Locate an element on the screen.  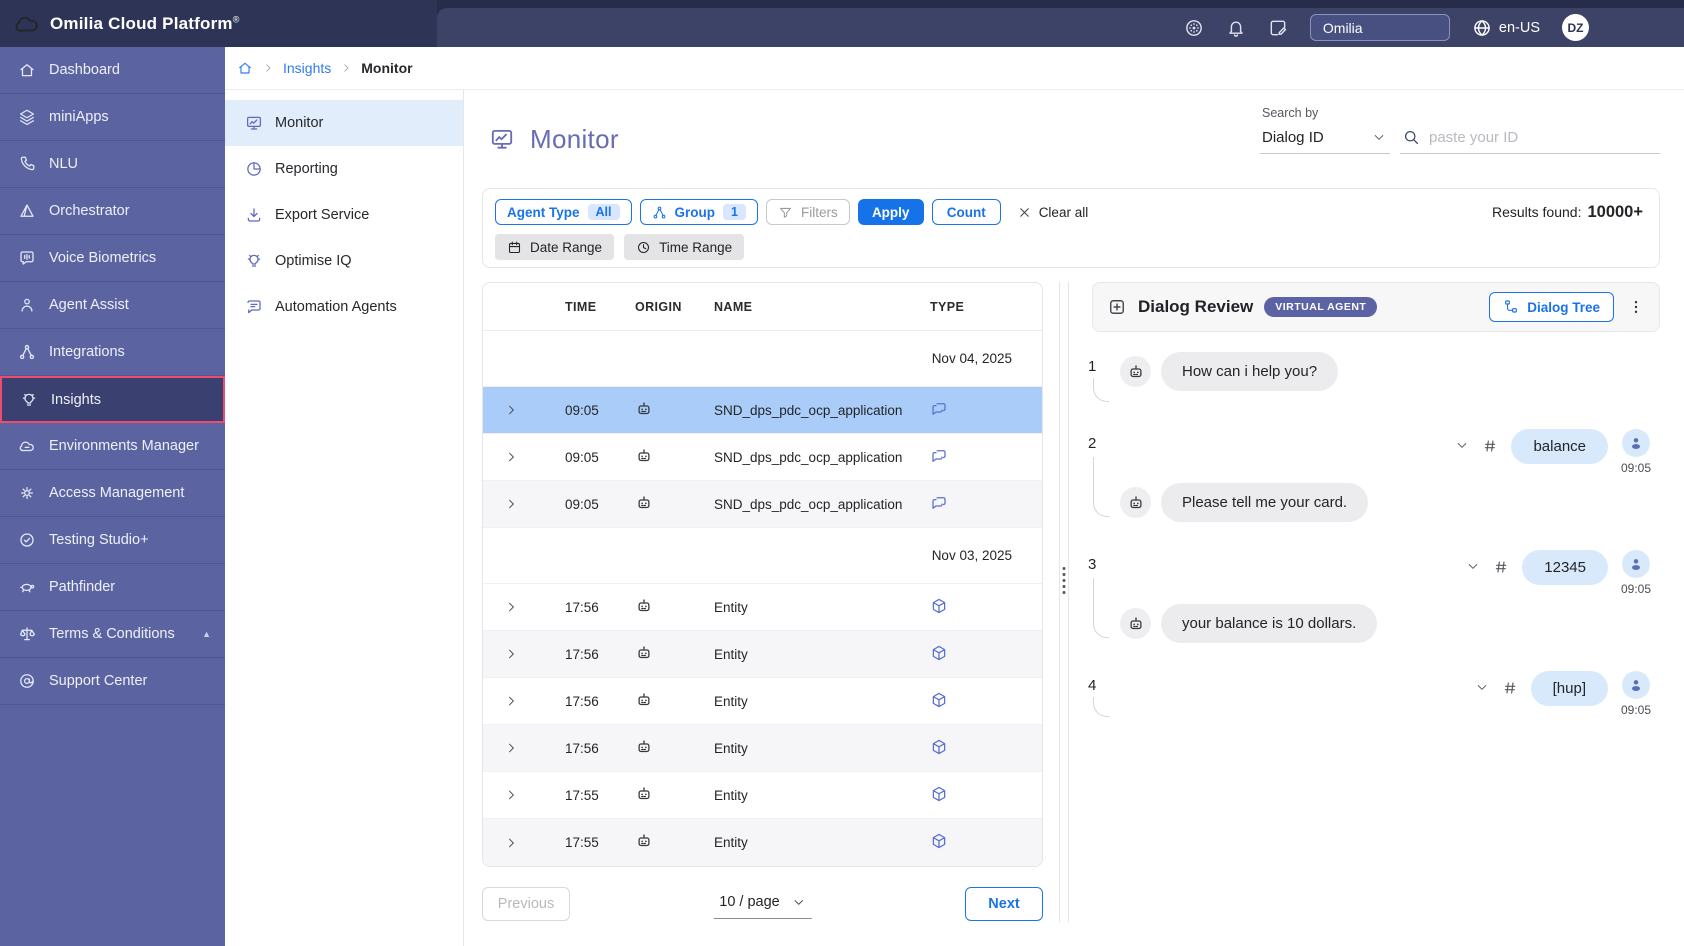
turn-number: 3 is located at coordinates (1092, 564).